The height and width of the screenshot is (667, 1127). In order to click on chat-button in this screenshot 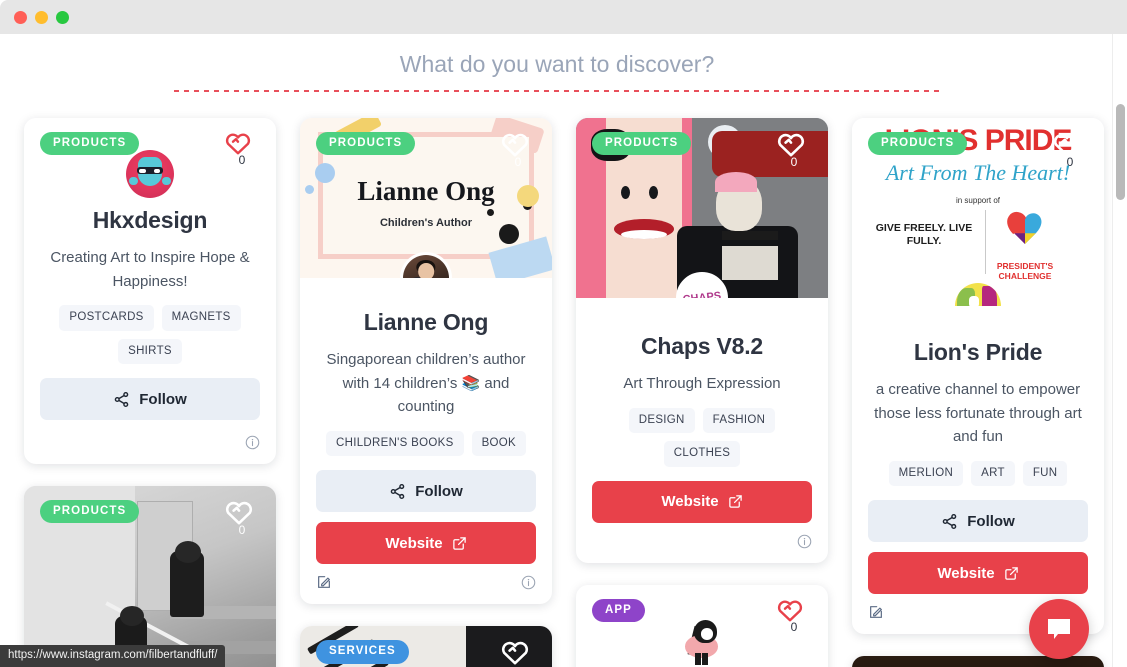, I will do `click(1059, 629)`.